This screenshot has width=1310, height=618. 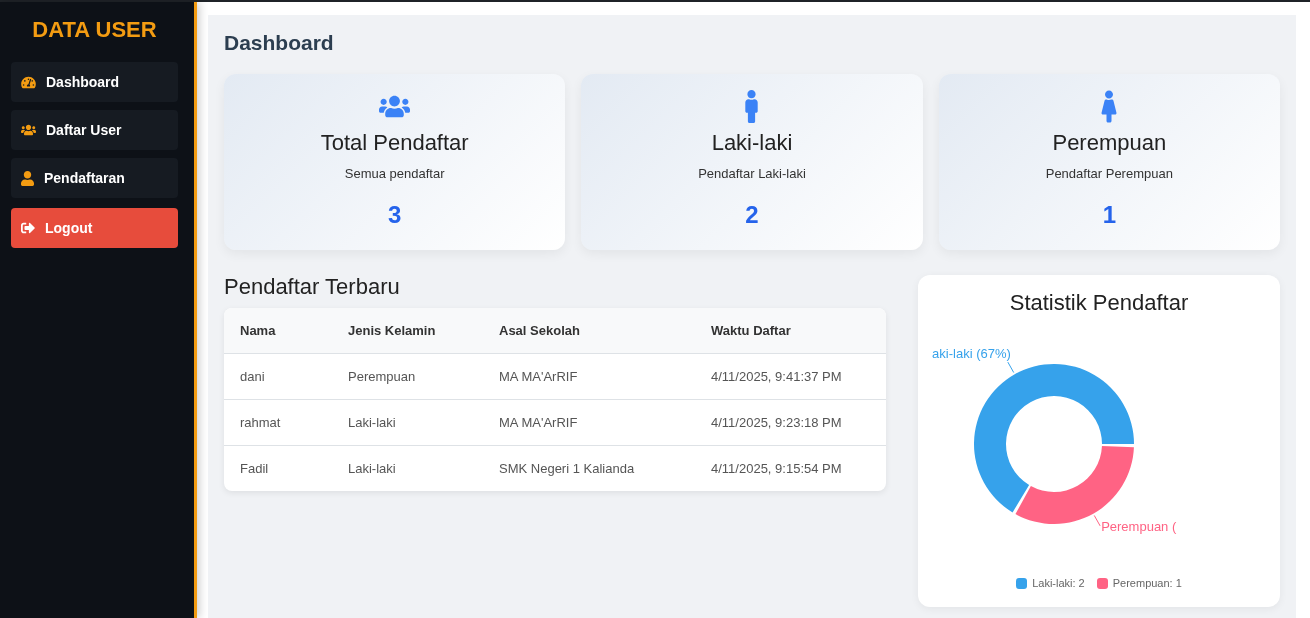 What do you see at coordinates (407, 376) in the screenshot?
I see `table-cell: Perempuan` at bounding box center [407, 376].